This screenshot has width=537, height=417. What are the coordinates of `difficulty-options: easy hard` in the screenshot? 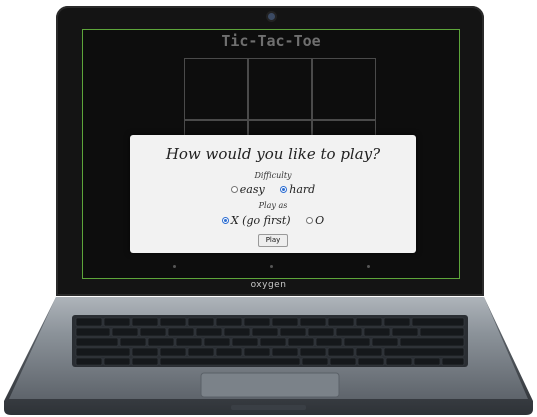 It's located at (273, 189).